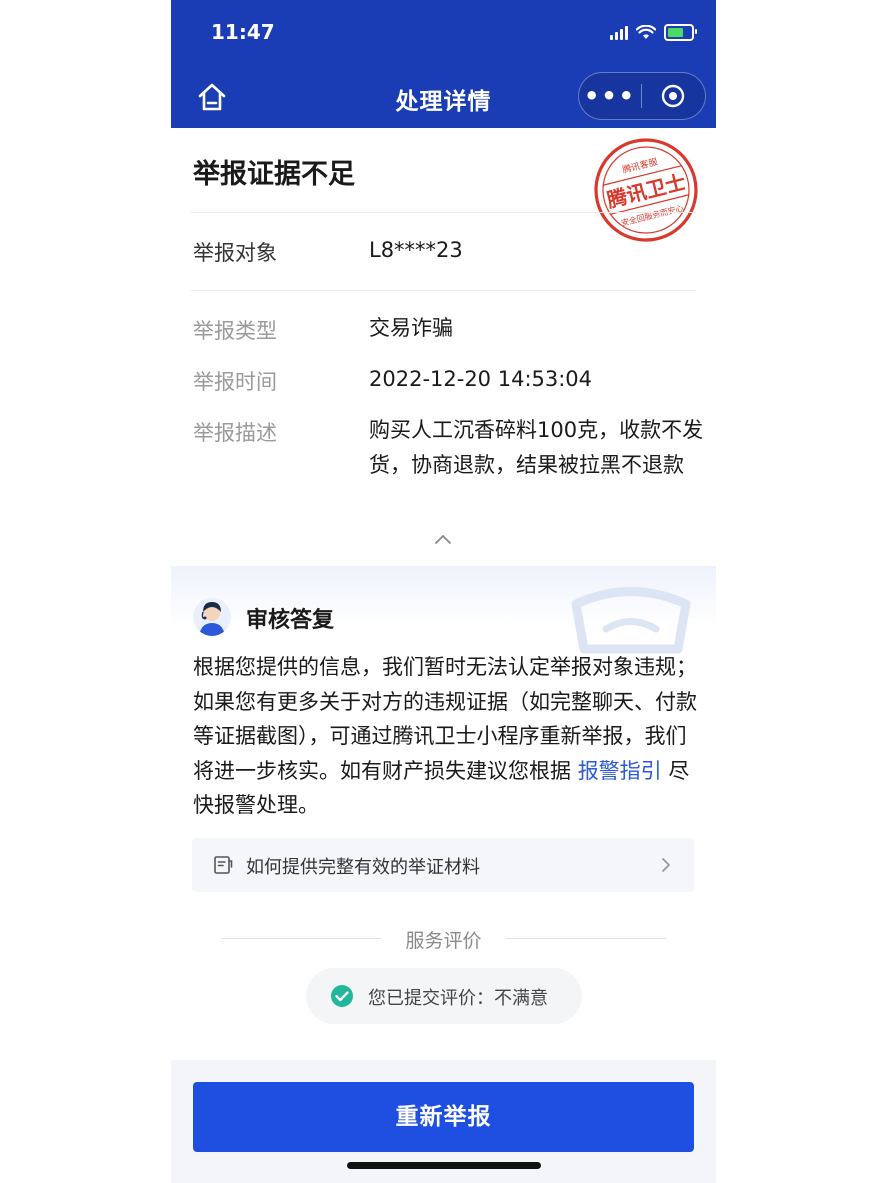 Image resolution: width=887 pixels, height=1183 pixels. What do you see at coordinates (443, 64) in the screenshot?
I see `nav-header: 11:47 处理详情 •••` at bounding box center [443, 64].